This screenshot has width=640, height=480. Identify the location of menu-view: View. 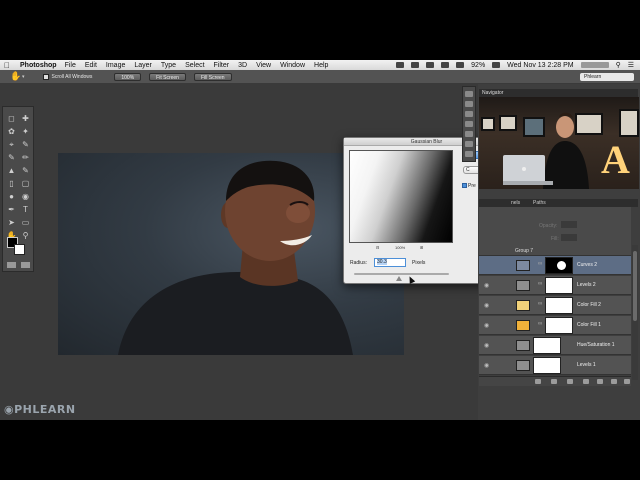
(263, 65).